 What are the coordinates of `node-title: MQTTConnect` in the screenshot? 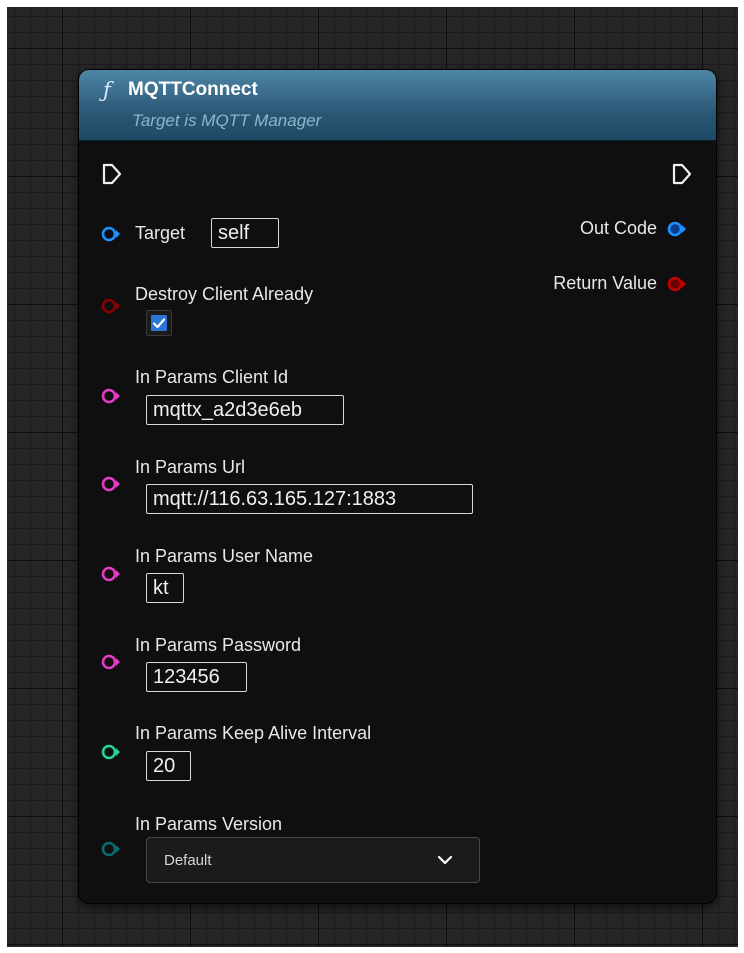 It's located at (193, 89).